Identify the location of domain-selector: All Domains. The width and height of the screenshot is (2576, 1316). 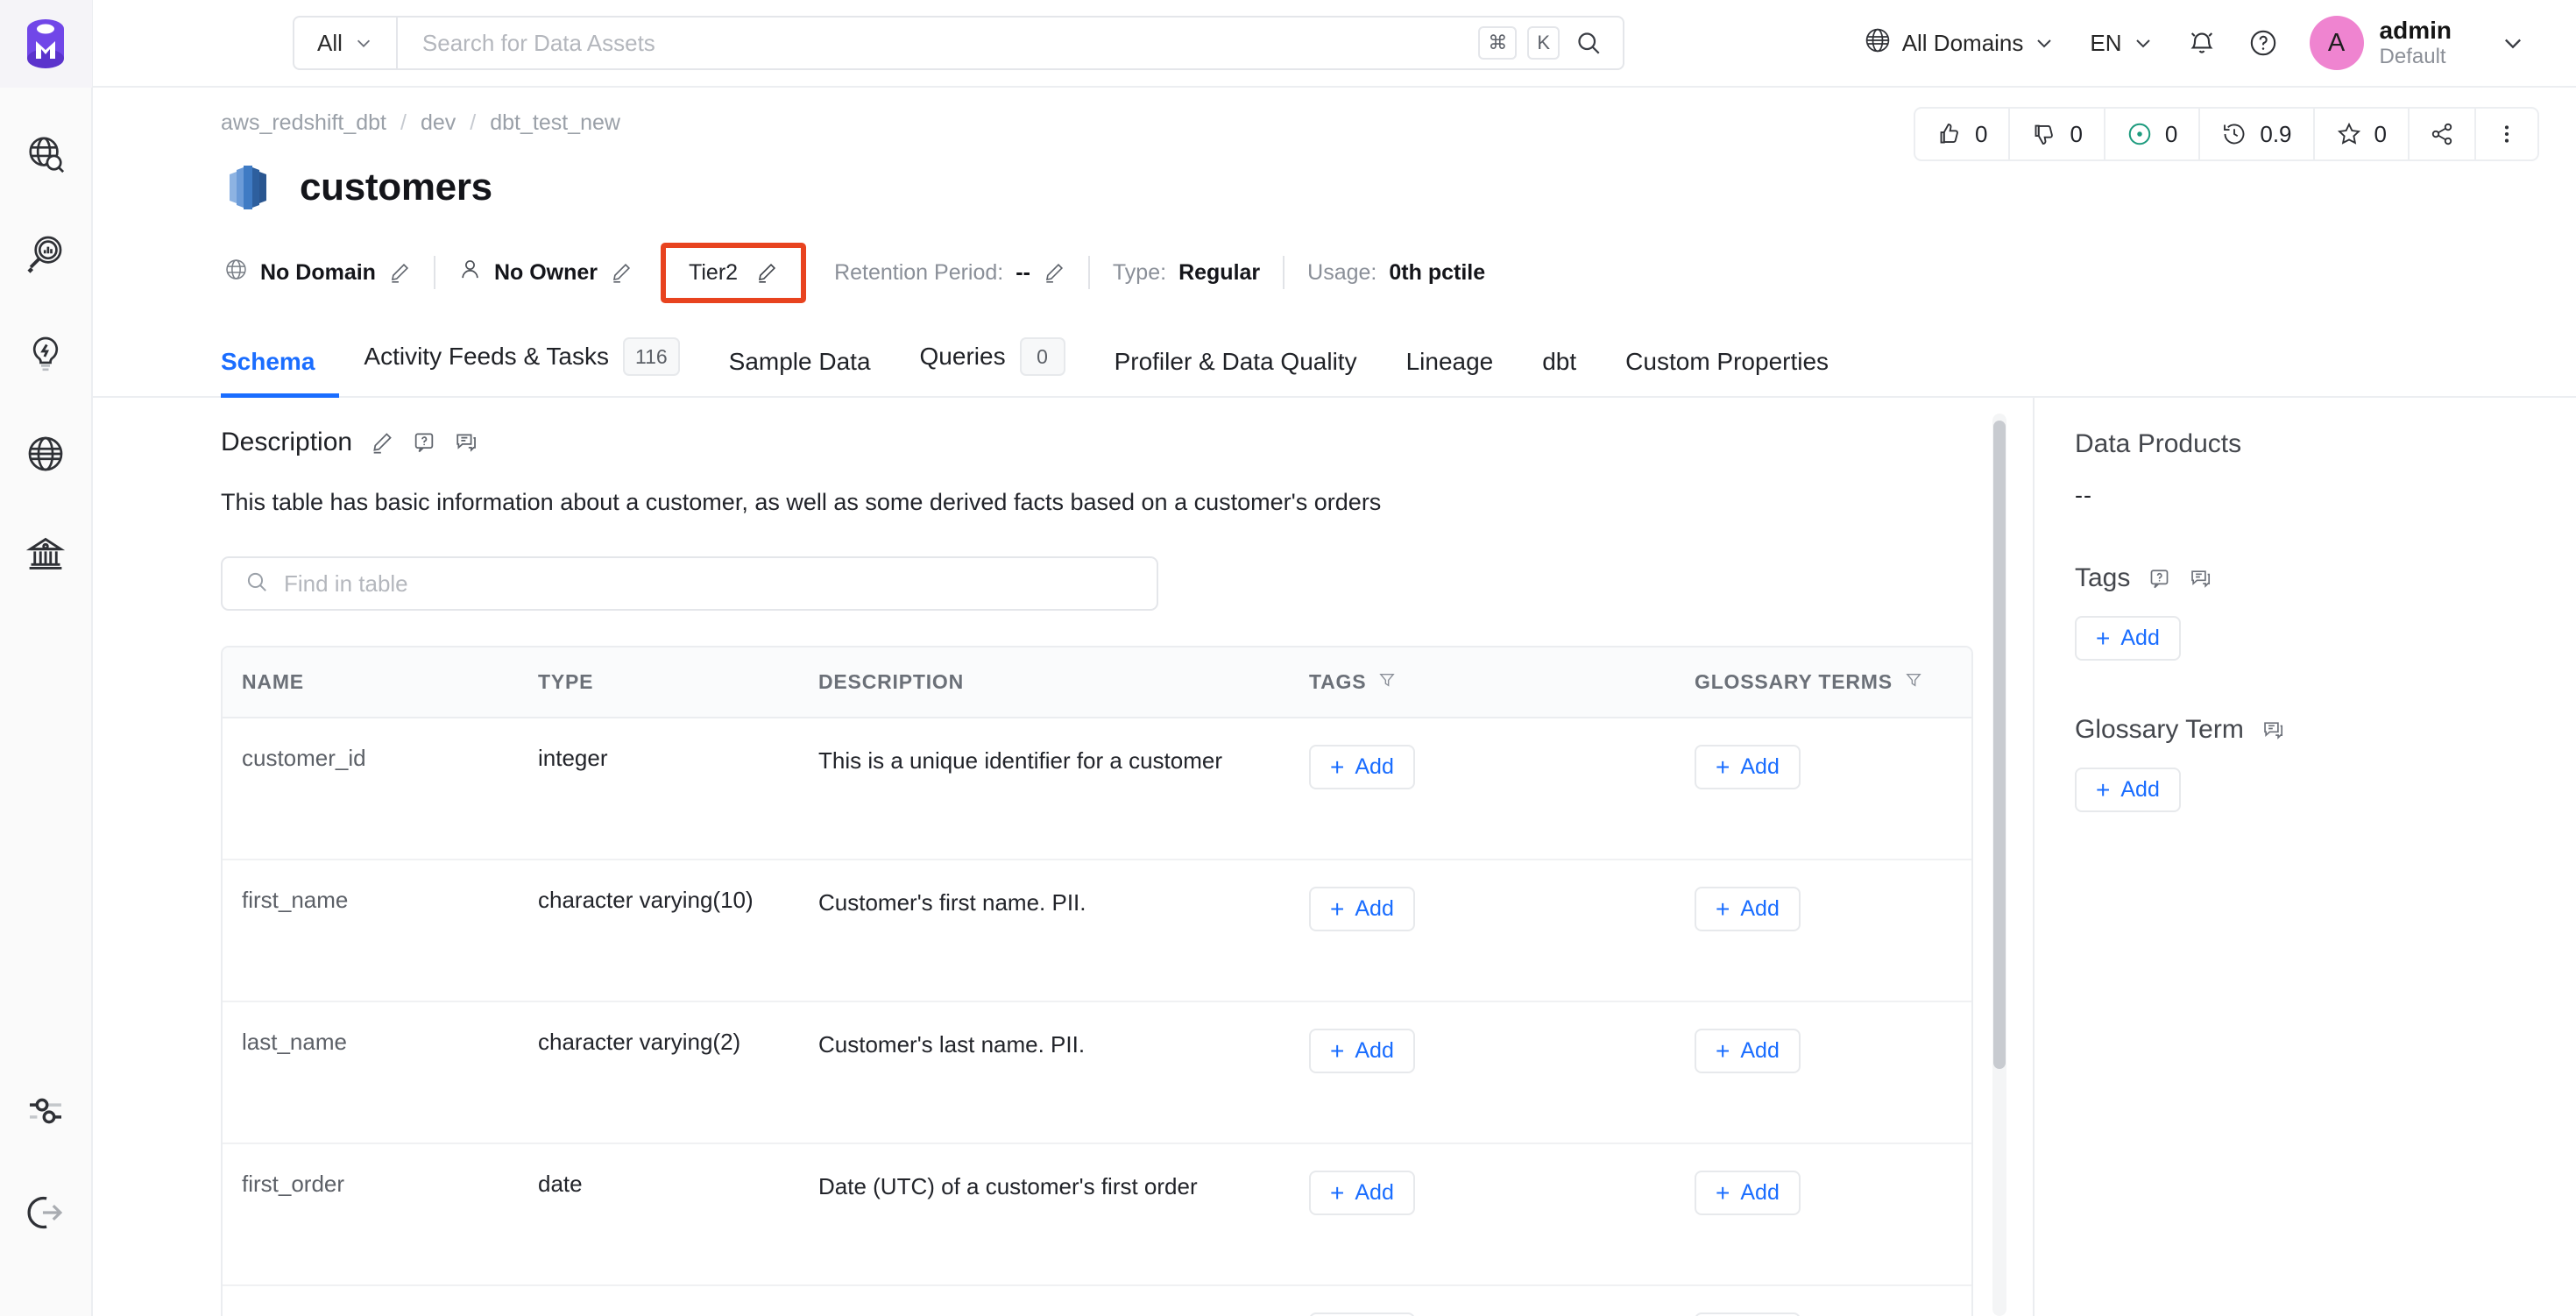
(1959, 43).